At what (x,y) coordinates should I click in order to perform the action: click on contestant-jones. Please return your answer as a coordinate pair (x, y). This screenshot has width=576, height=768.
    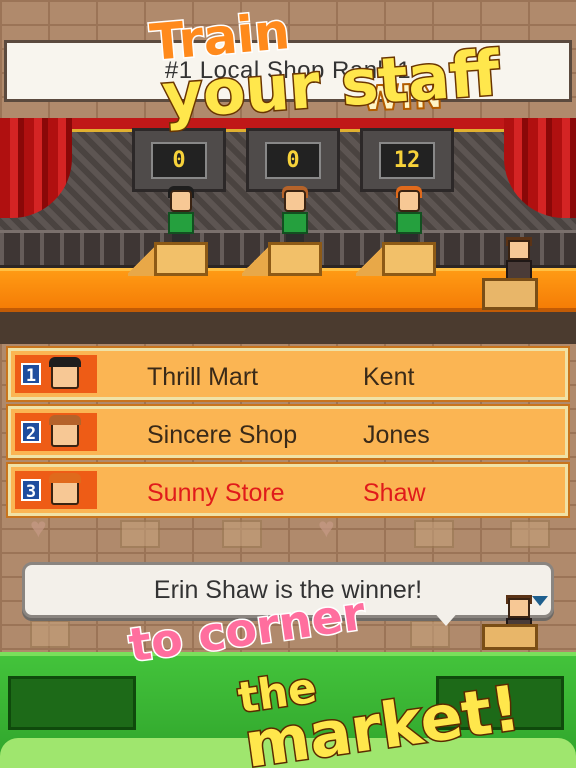
    Looking at the image, I should click on (295, 214).